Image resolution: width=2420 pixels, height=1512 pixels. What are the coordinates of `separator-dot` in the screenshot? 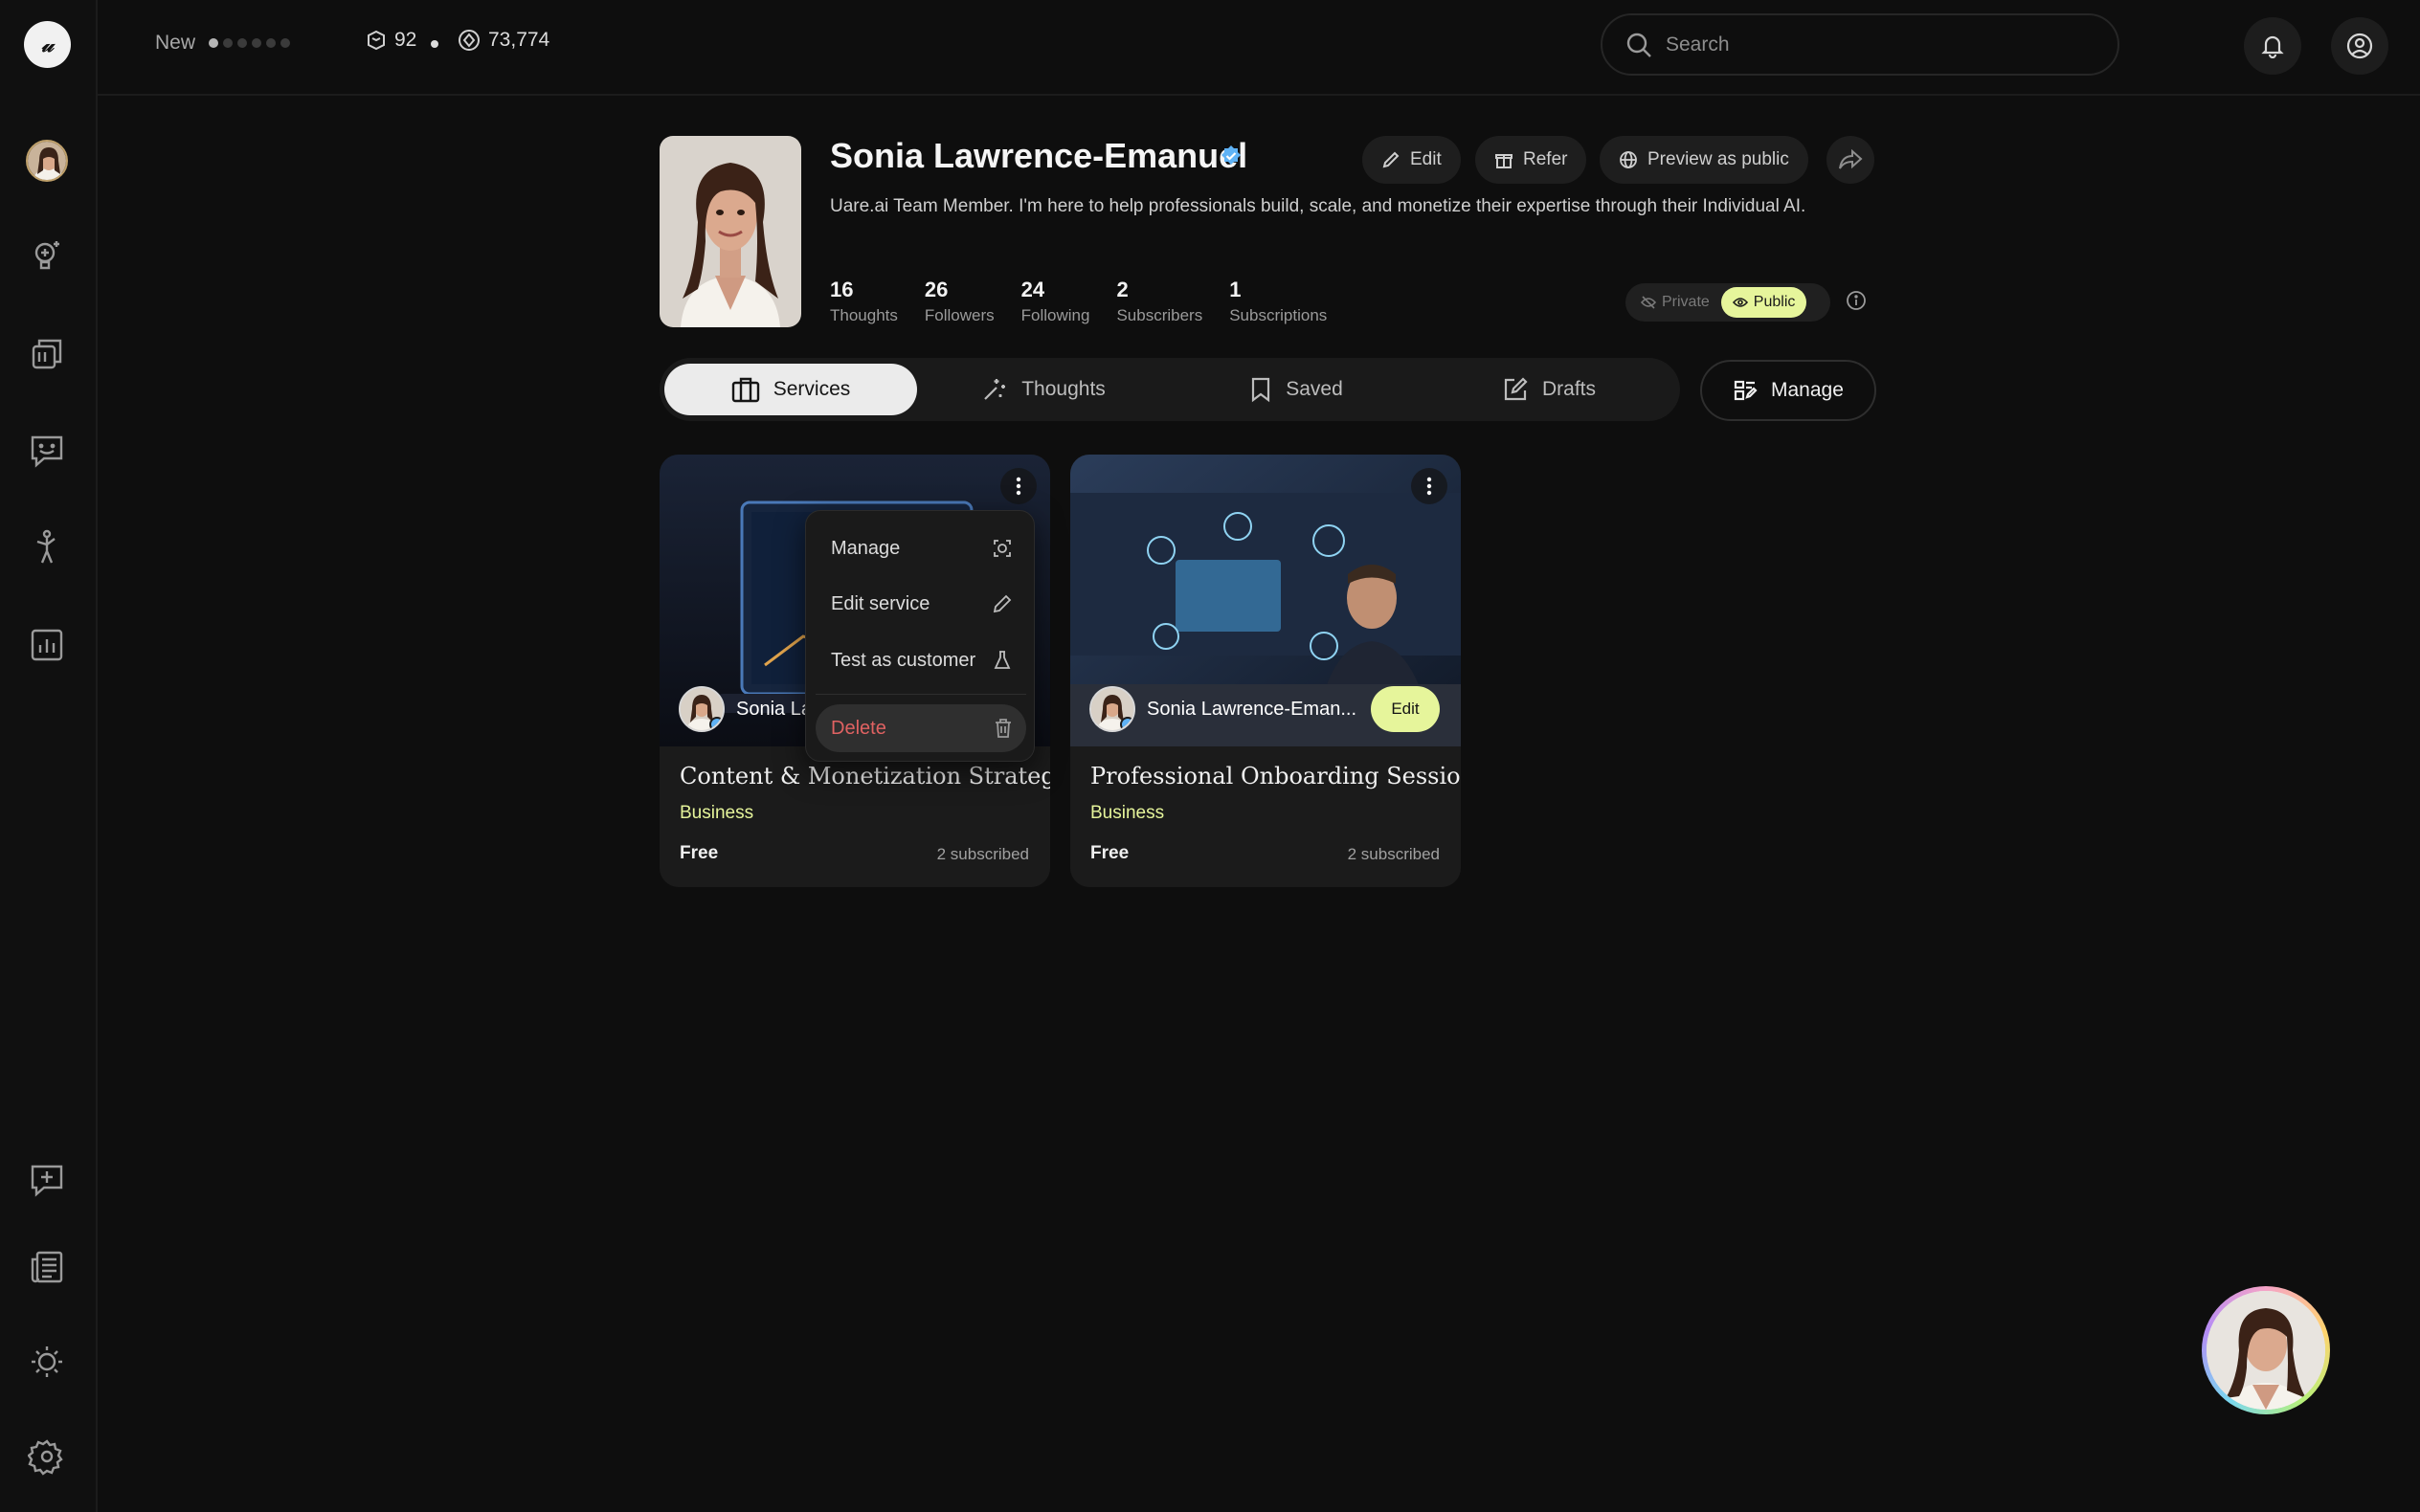 It's located at (434, 44).